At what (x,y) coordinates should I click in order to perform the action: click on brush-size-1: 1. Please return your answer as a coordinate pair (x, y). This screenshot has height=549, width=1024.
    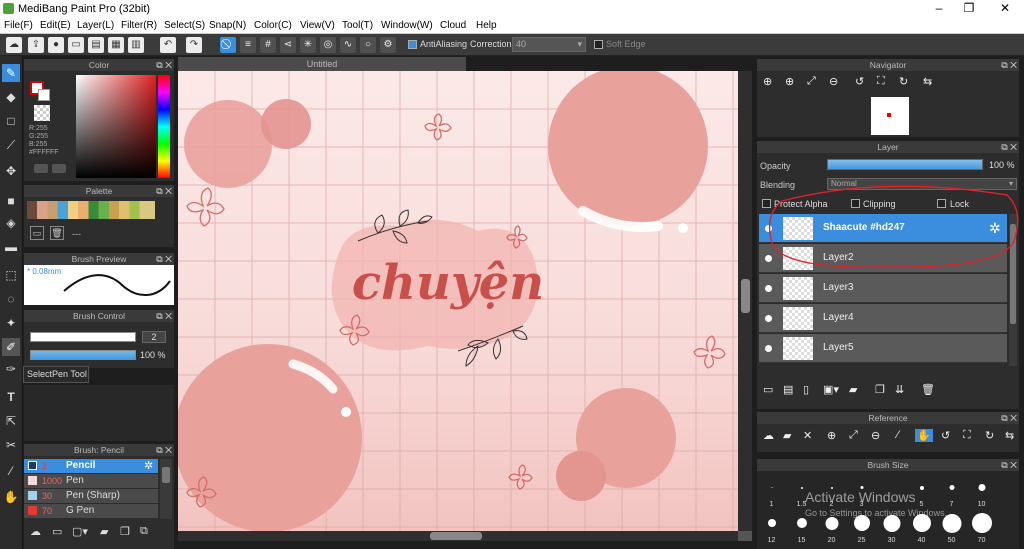
    Looking at the image, I should click on (771, 490).